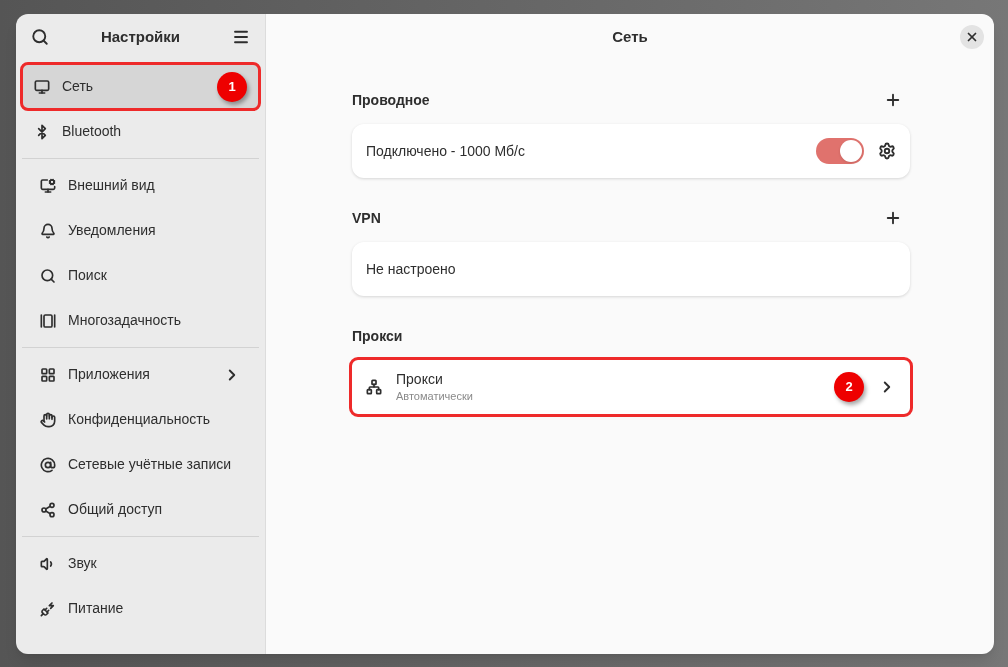 This screenshot has width=1008, height=667. I want to click on sidebar-label: Приложения, so click(109, 374).